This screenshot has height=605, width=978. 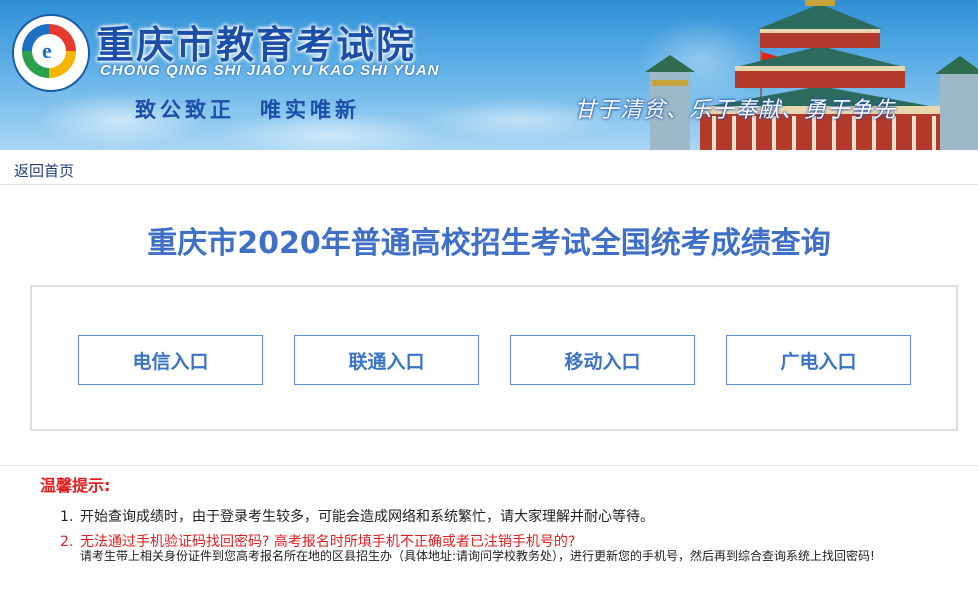 I want to click on tip-text: 无法通过手机验证码找回密码? 高考报名时所填手机不正确或者已注销手机号的?, so click(x=328, y=542).